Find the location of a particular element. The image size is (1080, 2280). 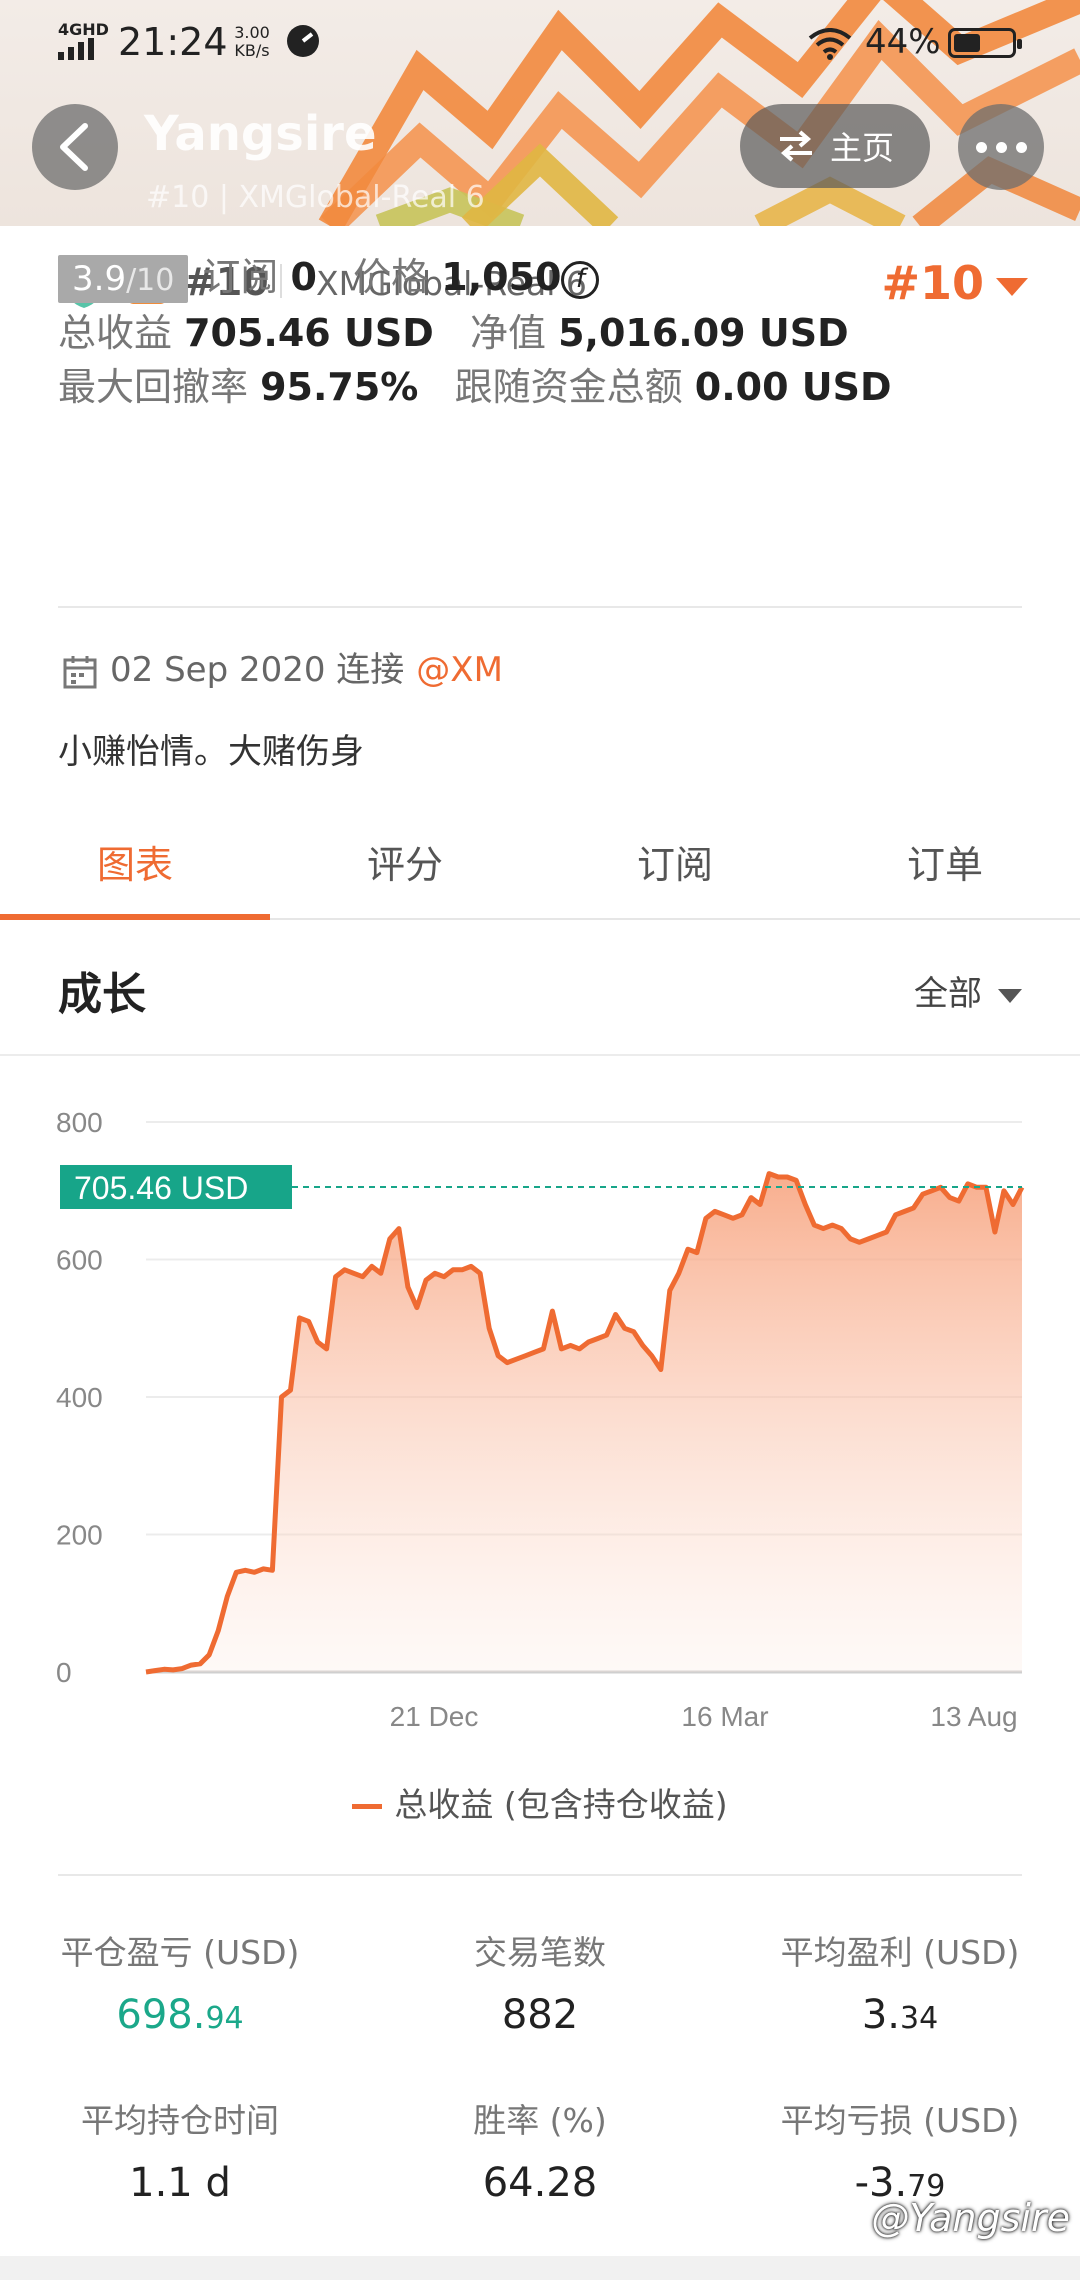

section-title: 成长 is located at coordinates (102, 994).